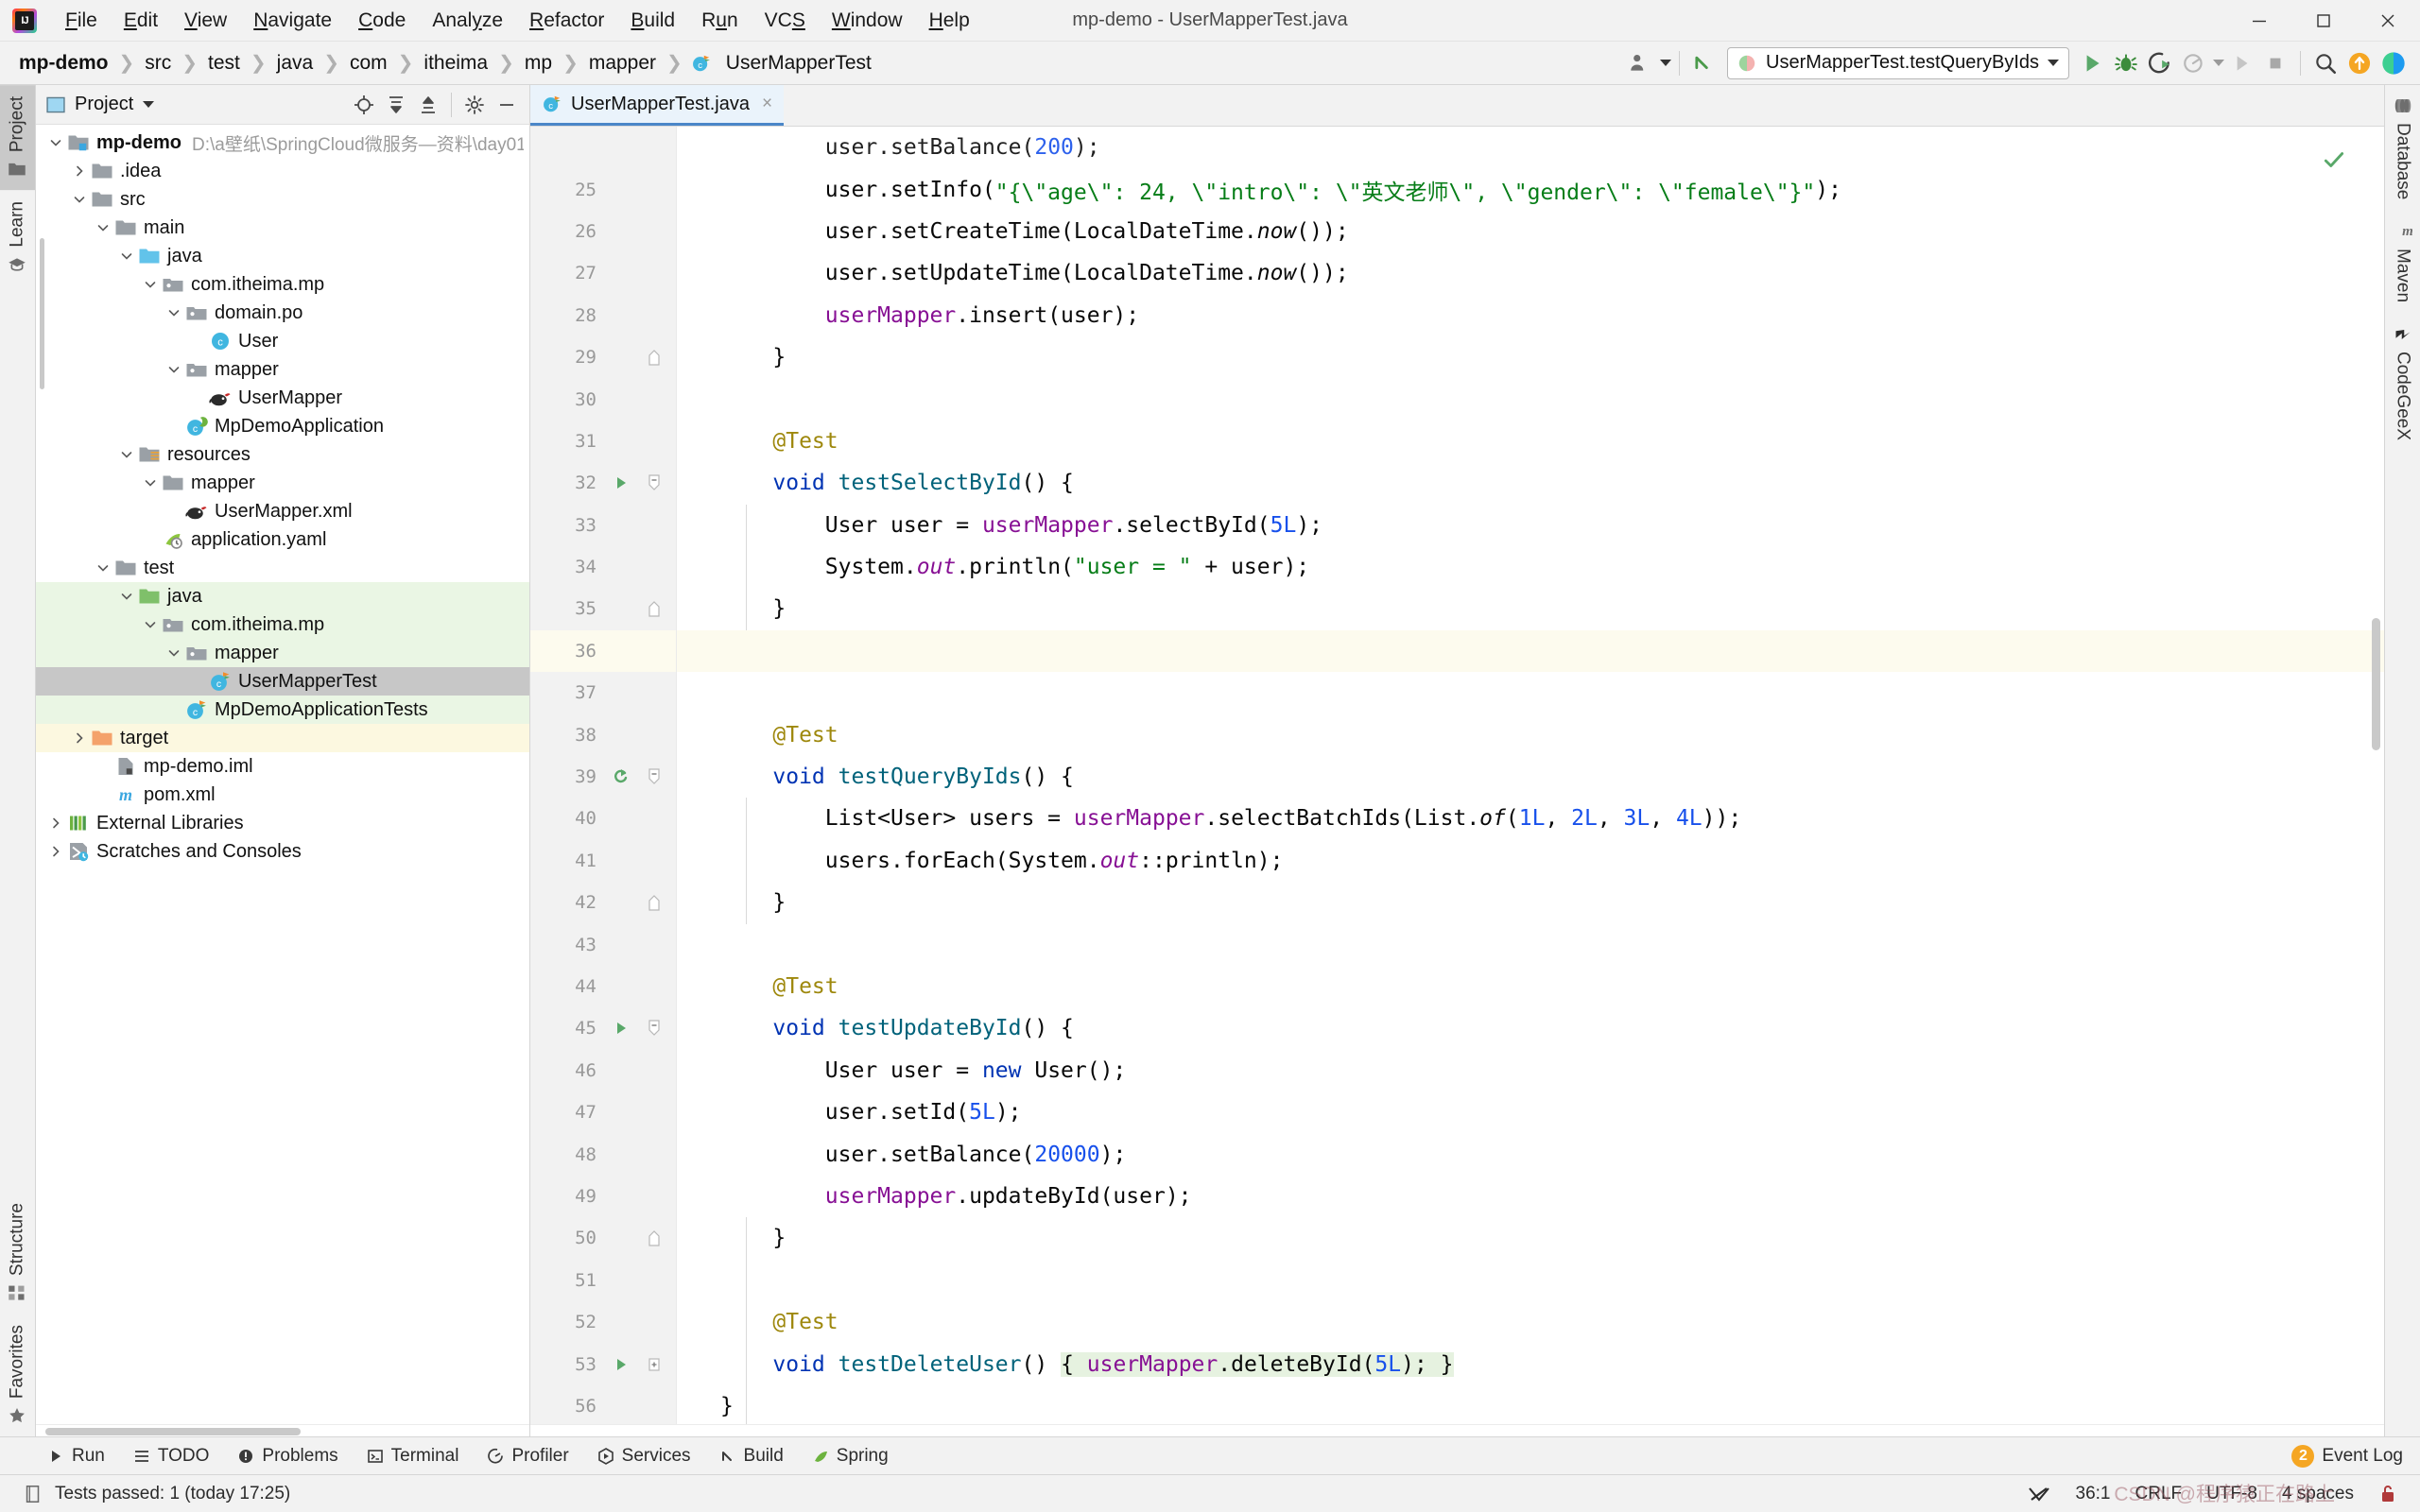  Describe the element at coordinates (1640, 63) in the screenshot. I see `settings-account-icon` at that location.